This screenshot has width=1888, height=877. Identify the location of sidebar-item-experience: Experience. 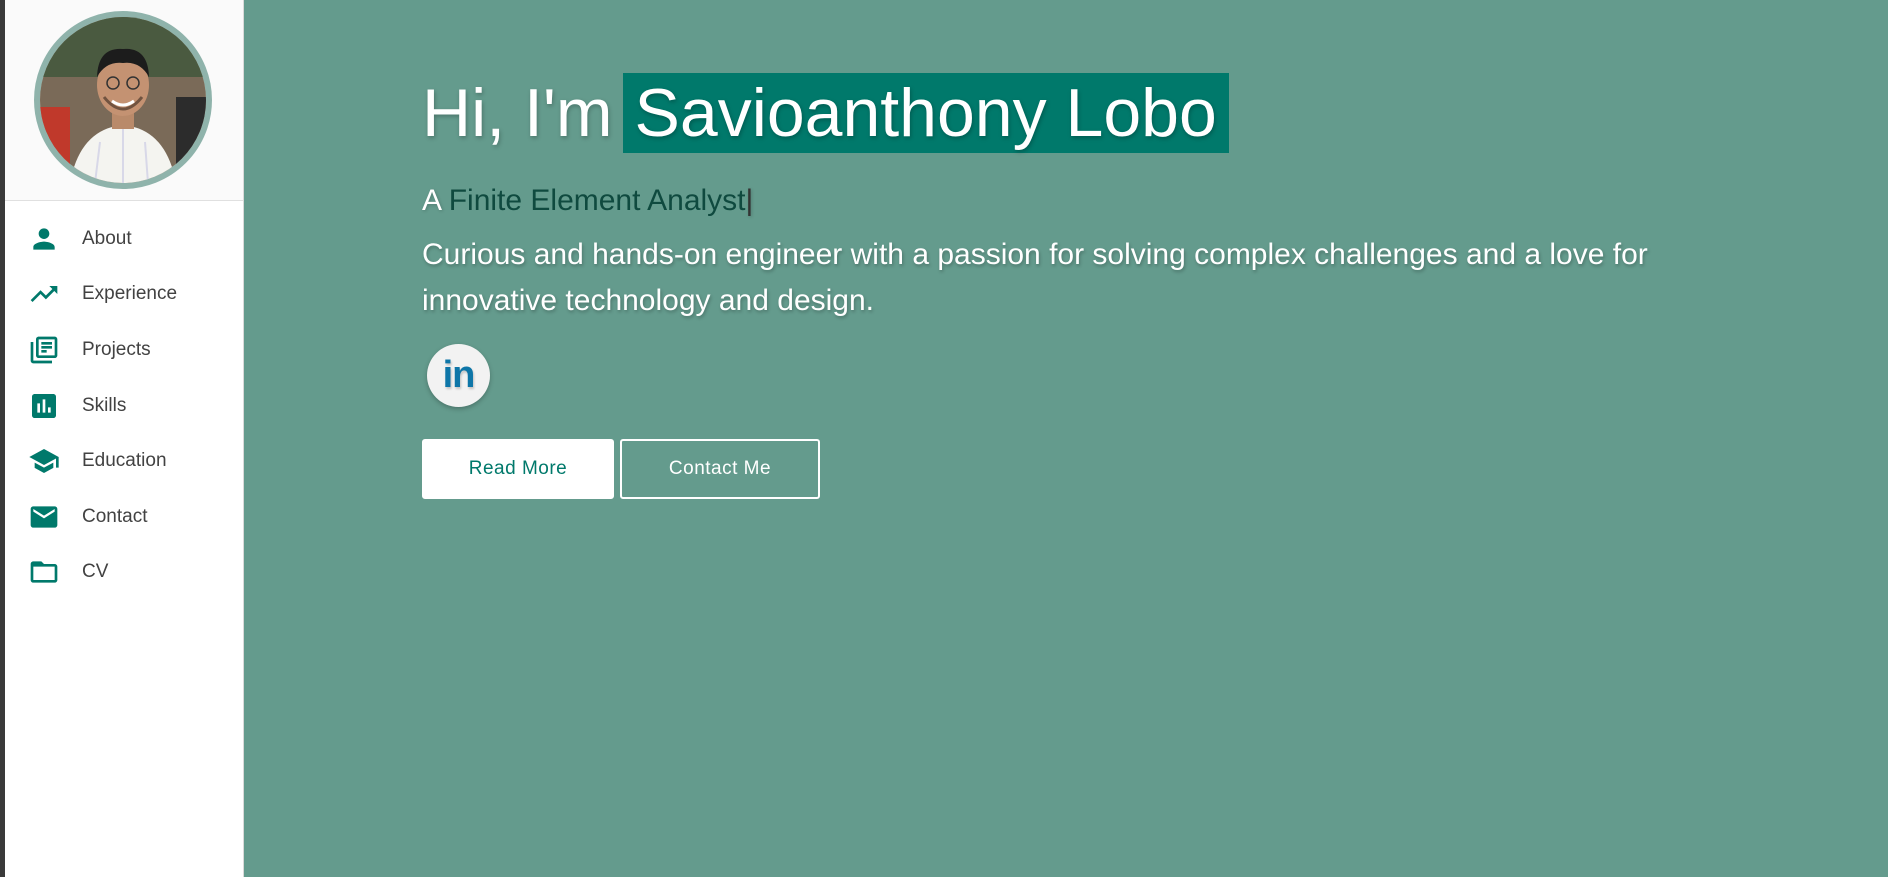
(124, 295).